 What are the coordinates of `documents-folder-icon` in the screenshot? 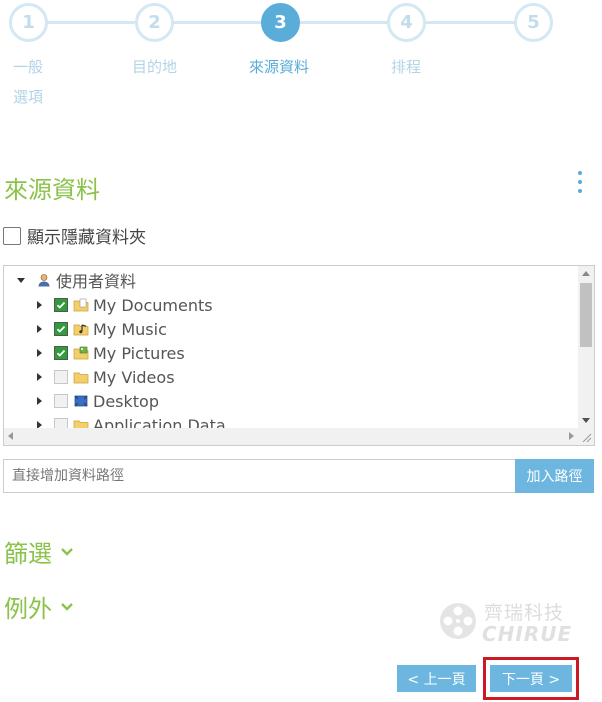 It's located at (81, 305).